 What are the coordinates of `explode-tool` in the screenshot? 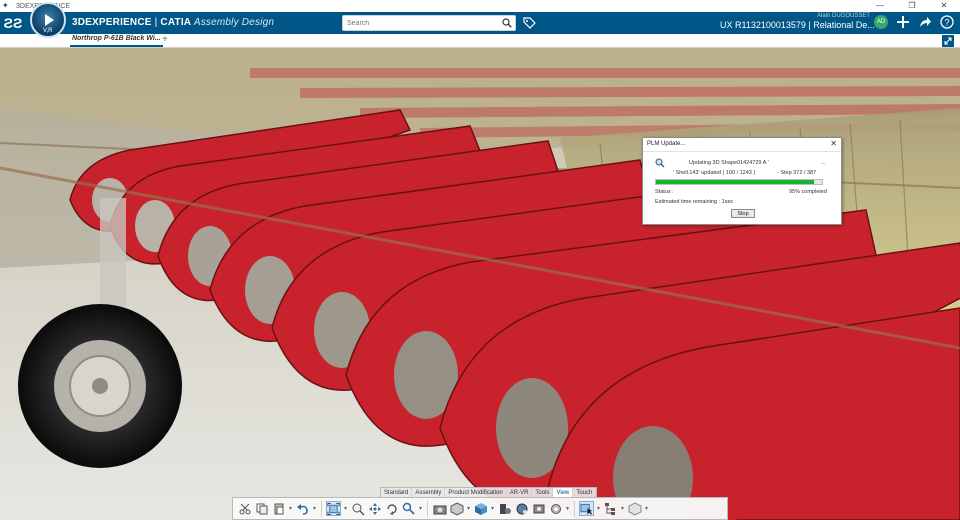 It's located at (555, 508).